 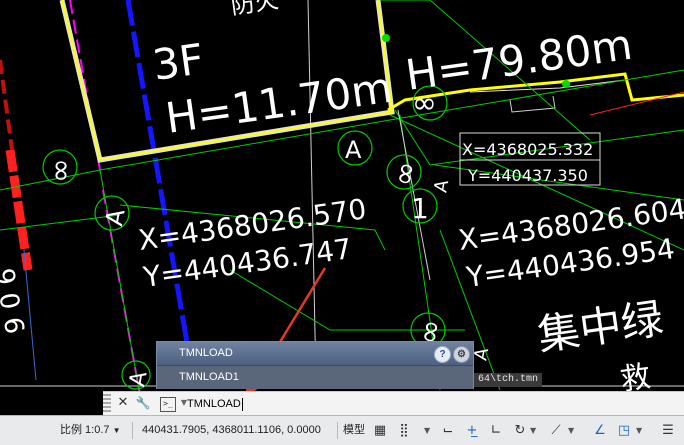 What do you see at coordinates (519, 60) in the screenshot?
I see `building-height-label: H=79.80m` at bounding box center [519, 60].